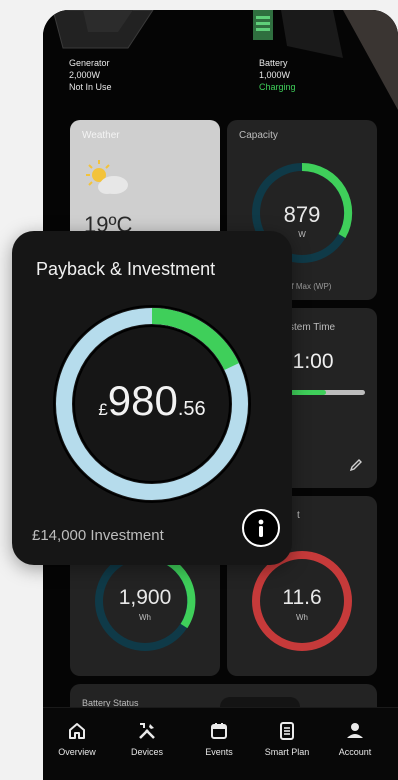 The width and height of the screenshot is (398, 780). Describe the element at coordinates (219, 731) in the screenshot. I see `calendar-icon` at that location.